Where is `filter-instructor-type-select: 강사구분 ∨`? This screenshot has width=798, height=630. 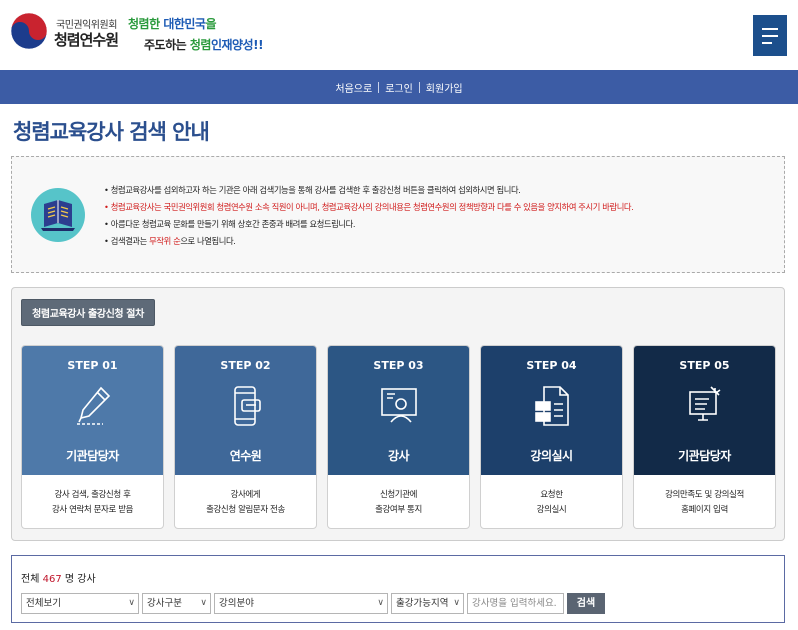
filter-instructor-type-select: 강사구분 ∨ is located at coordinates (176, 603).